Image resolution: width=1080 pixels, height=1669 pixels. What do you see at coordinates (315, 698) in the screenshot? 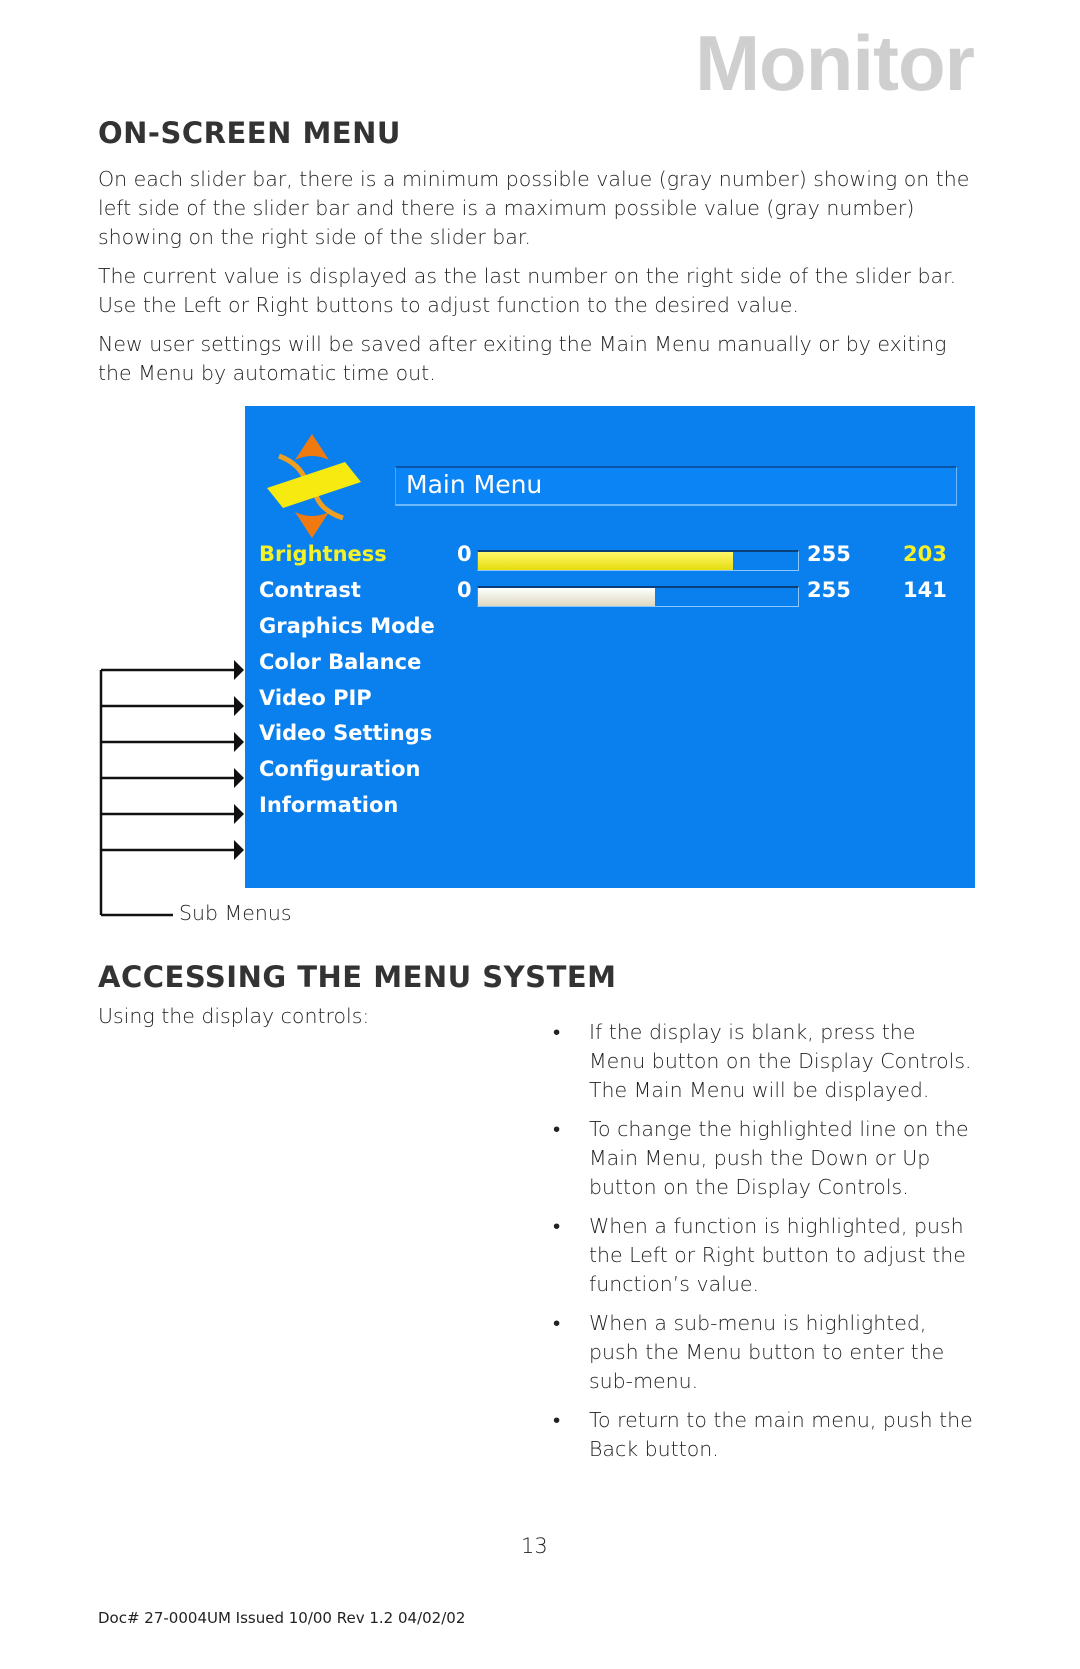
I see `menu-item-label: Video PIP` at bounding box center [315, 698].